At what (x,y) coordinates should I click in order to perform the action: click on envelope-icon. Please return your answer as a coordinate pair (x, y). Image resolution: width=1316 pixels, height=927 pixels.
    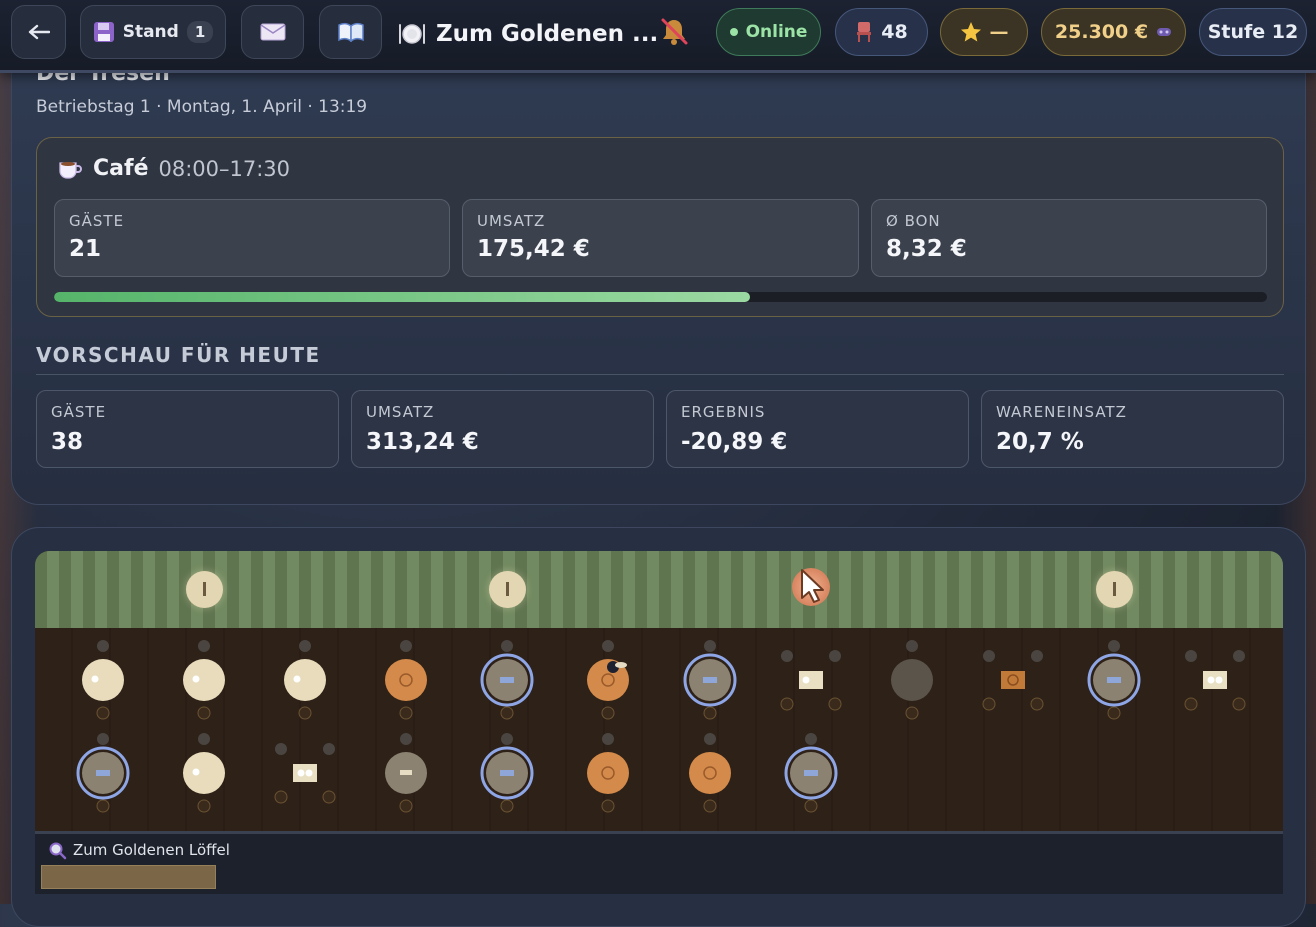
    Looking at the image, I should click on (272, 32).